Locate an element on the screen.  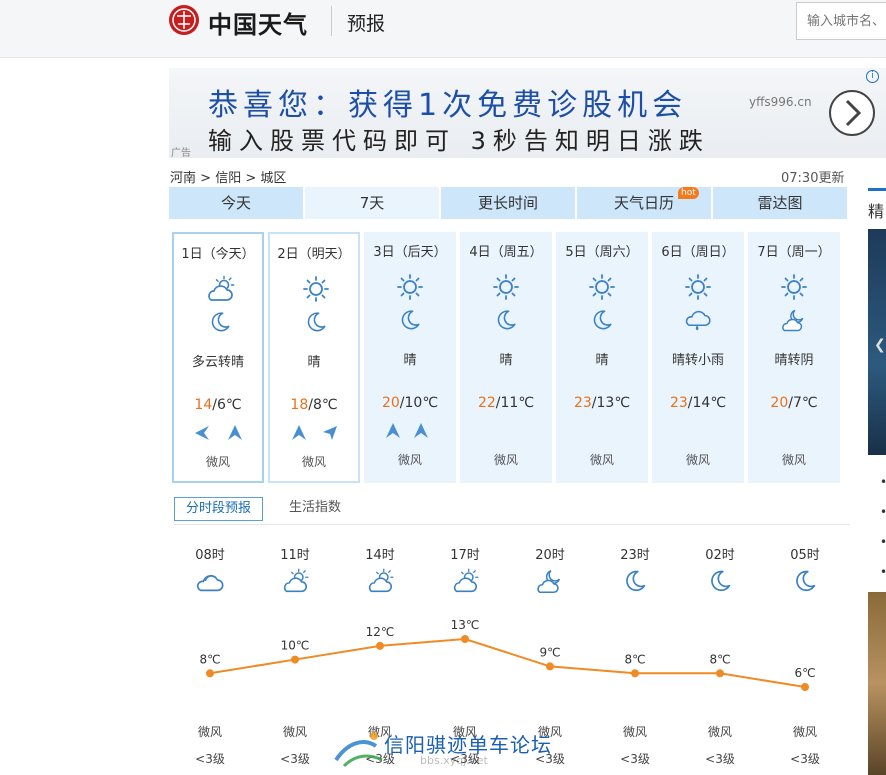
chevron-left-icon: ❮ is located at coordinates (880, 345).